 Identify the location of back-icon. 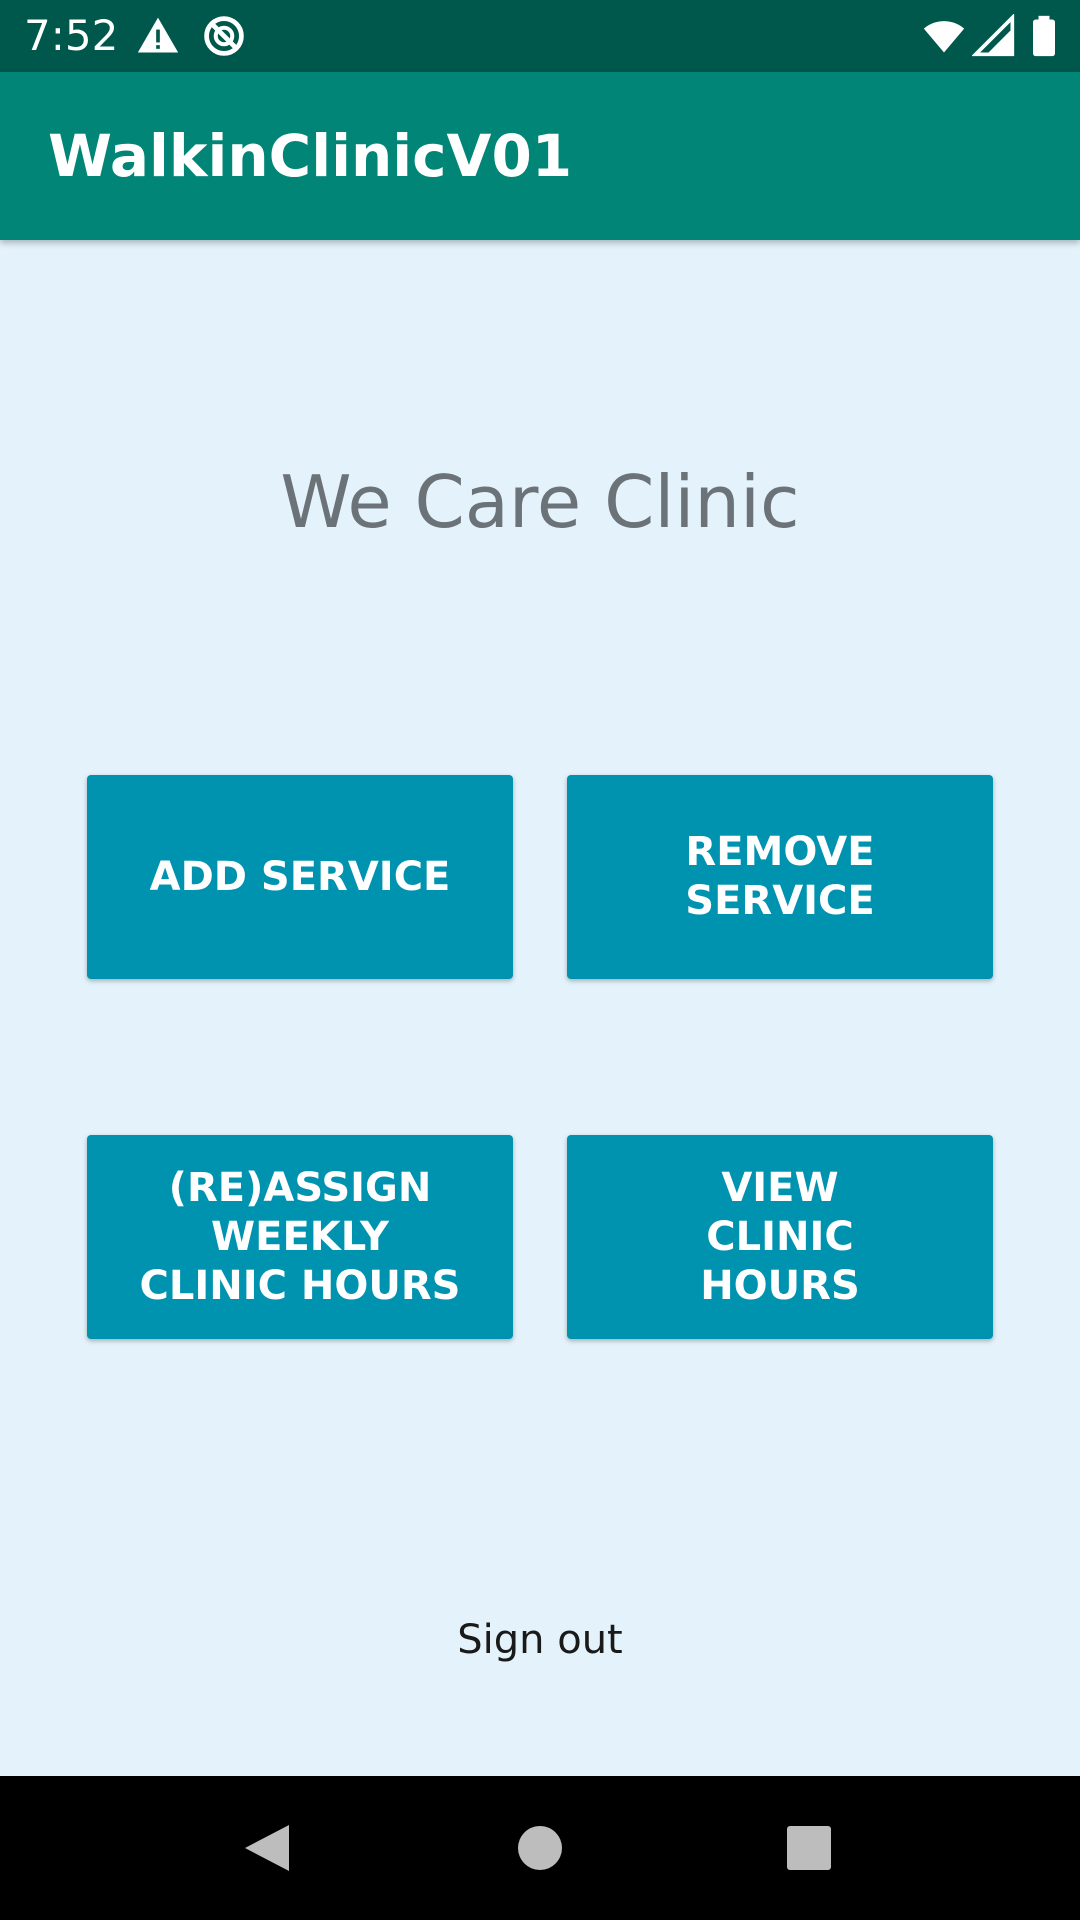
(267, 1848).